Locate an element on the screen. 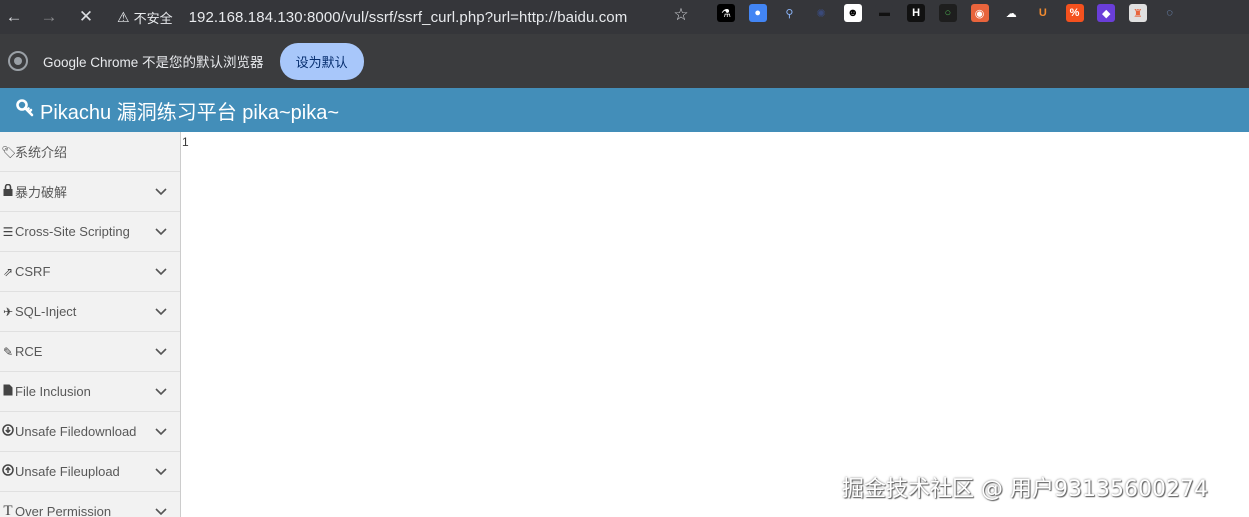  sidebar-item-label: File Inclusion is located at coordinates (53, 391).